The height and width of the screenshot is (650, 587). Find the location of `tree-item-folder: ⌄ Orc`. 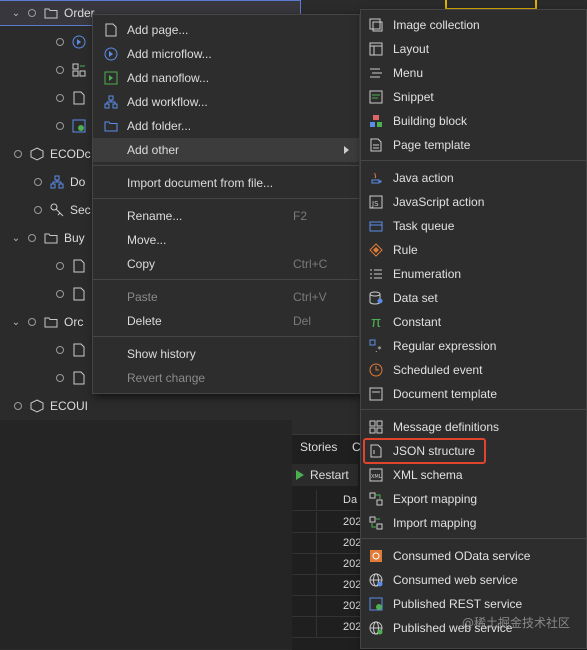

tree-item-folder: ⌄ Orc is located at coordinates (42, 322).